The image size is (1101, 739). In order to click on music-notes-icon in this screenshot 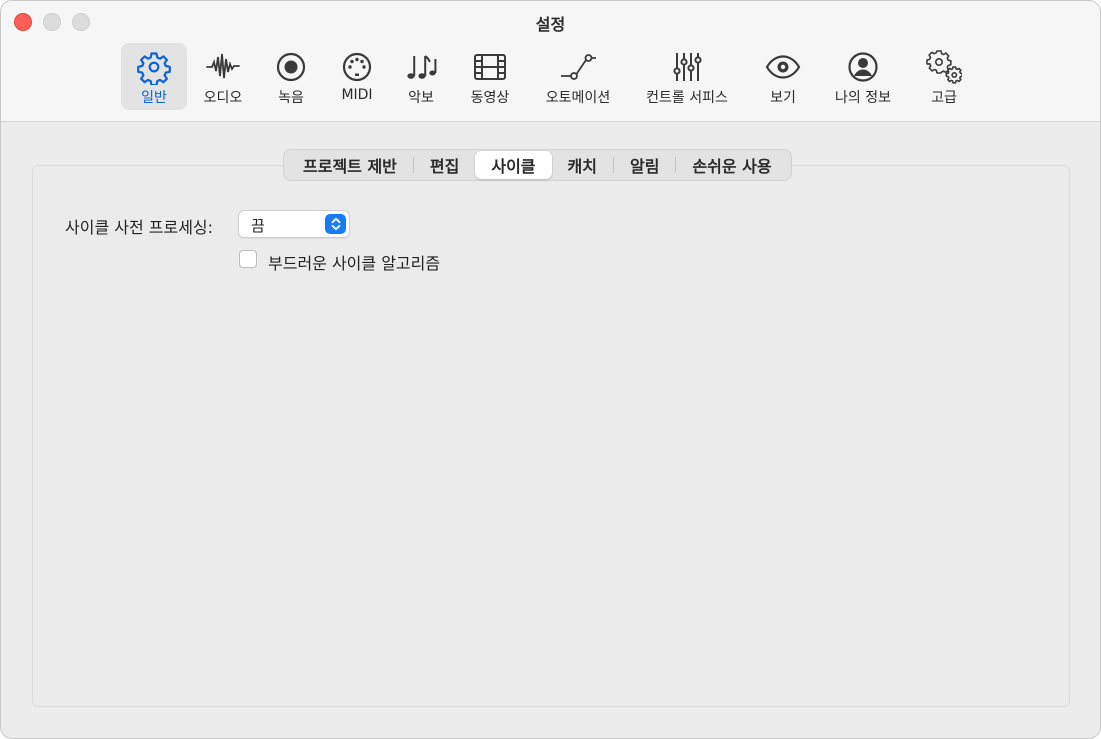, I will do `click(421, 67)`.